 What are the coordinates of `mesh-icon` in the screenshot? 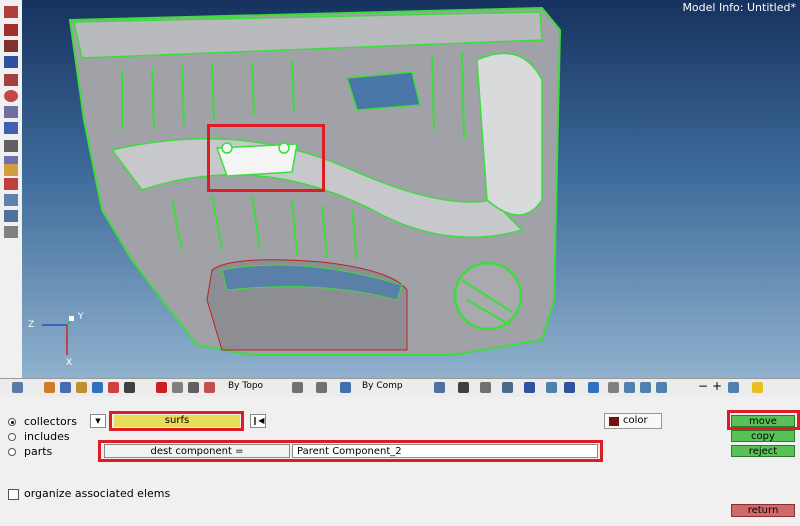 It's located at (11, 62).